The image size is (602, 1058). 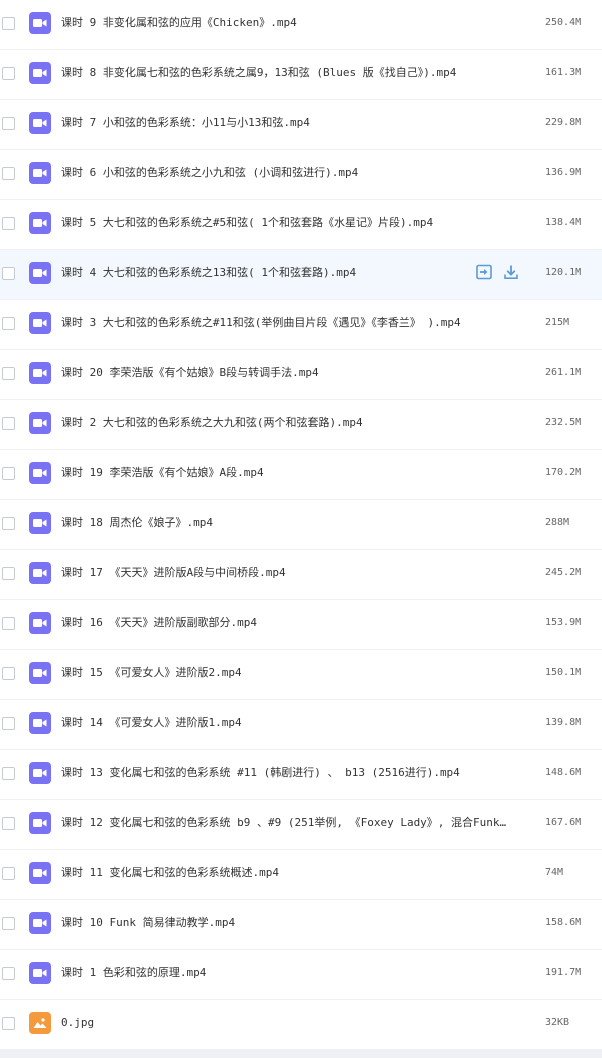 I want to click on file-row: 课时 4 大七和弦的色彩系统之13和弦( 1个和弦套路).mp4 120.1M, so click(x=301, y=275).